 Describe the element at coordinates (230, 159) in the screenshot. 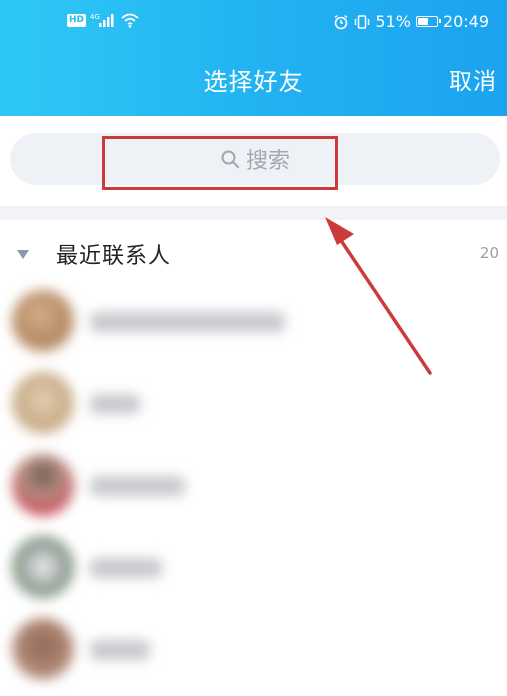

I see `search-icon` at that location.